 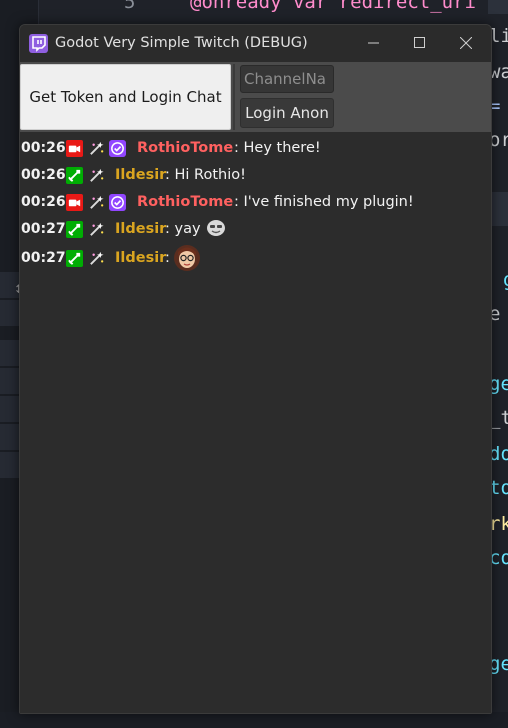 I want to click on avatar-emote-icon, so click(x=187, y=258).